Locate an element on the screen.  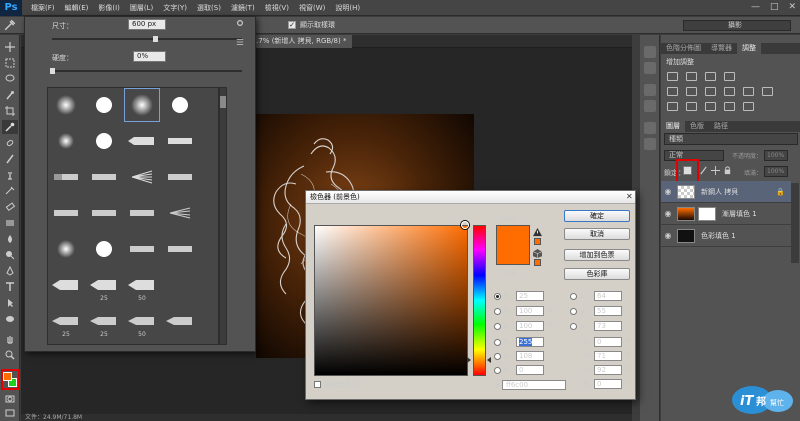
layers-scrollbar is located at coordinates (795, 223).